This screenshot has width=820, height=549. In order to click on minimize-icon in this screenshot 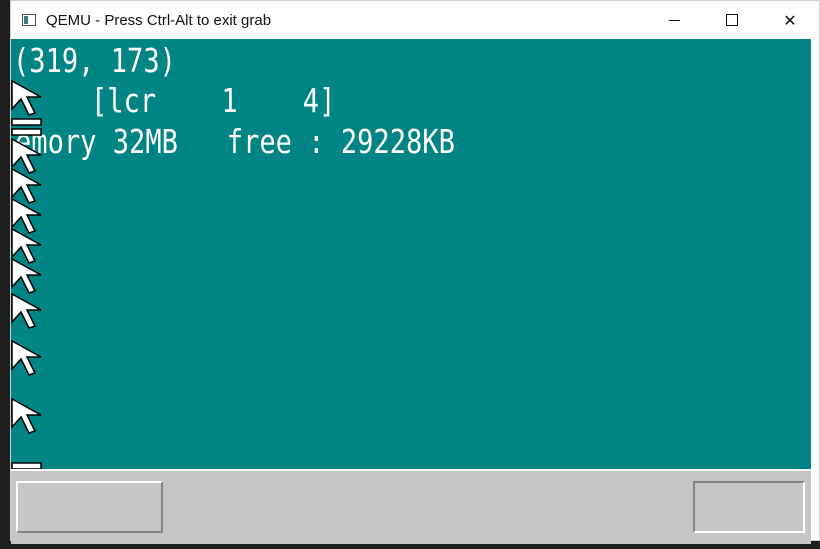, I will do `click(674, 20)`.